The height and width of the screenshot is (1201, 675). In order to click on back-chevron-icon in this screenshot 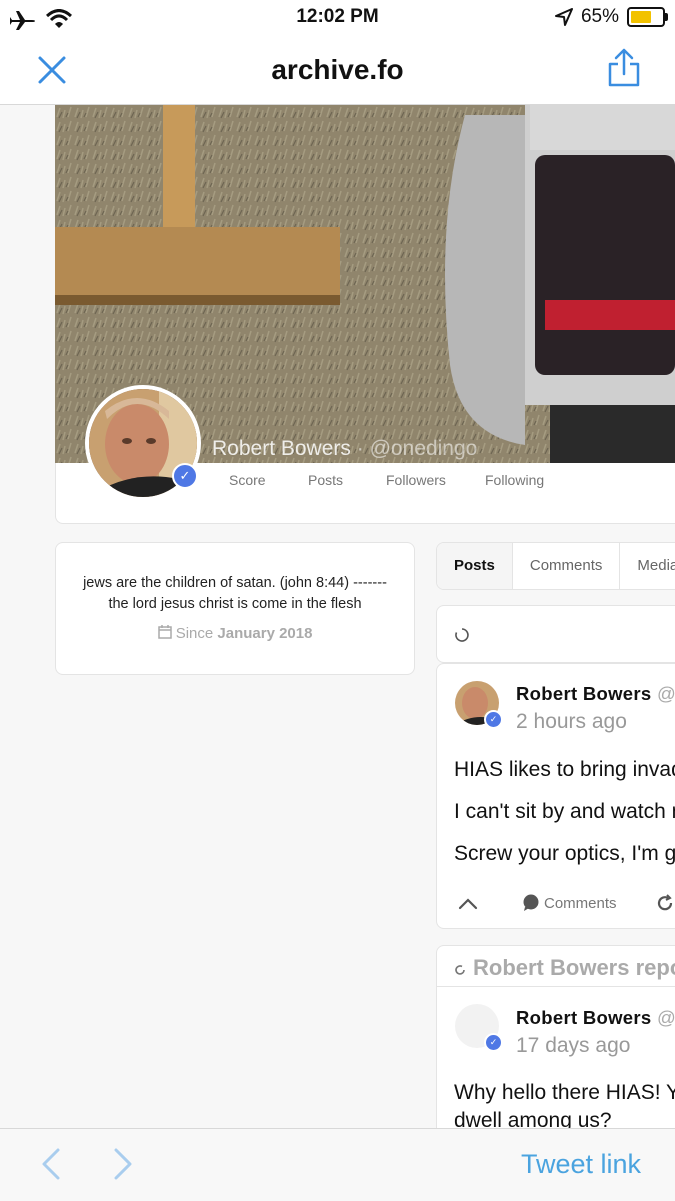, I will do `click(51, 1164)`.